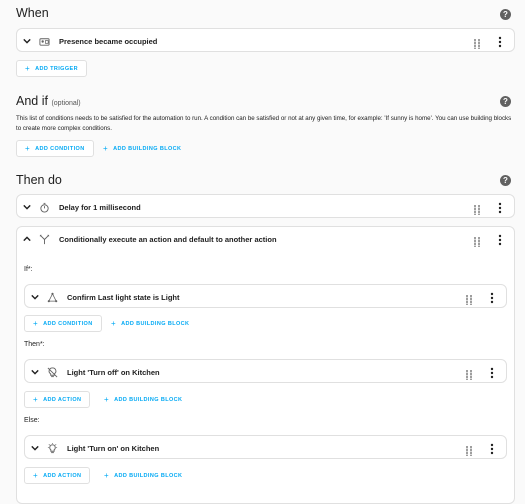 The height and width of the screenshot is (504, 525). What do you see at coordinates (48, 101) in the screenshot?
I see `and-if-heading: And if (optional)` at bounding box center [48, 101].